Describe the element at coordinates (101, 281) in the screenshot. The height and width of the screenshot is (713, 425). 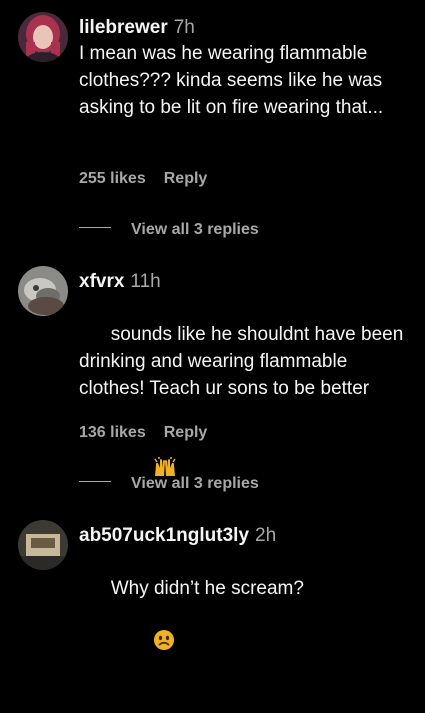
I see `username: xfvrx` at that location.